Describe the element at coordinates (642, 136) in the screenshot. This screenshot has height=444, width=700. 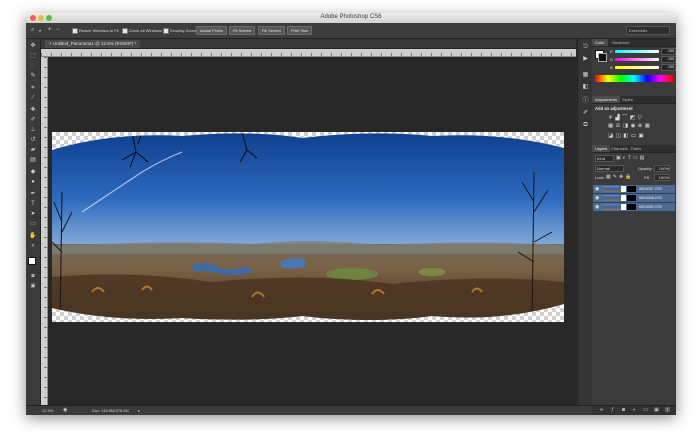
I see `selective-color-icon: ▣` at that location.